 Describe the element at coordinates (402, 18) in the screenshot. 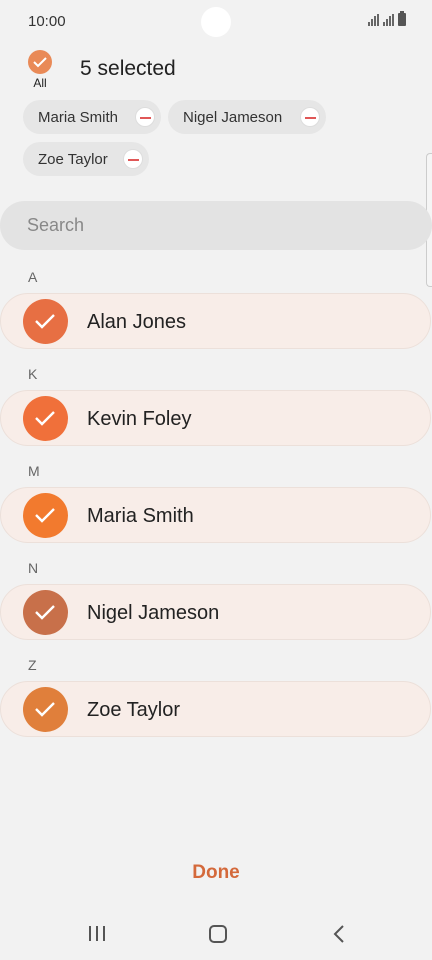

I see `battery-icon` at that location.